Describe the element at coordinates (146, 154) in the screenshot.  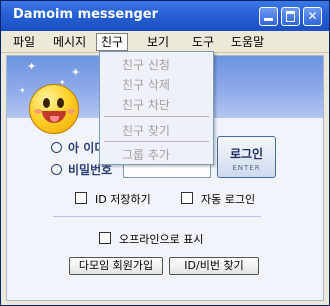
I see `menu-item-add-group: 그룹 추가` at that location.